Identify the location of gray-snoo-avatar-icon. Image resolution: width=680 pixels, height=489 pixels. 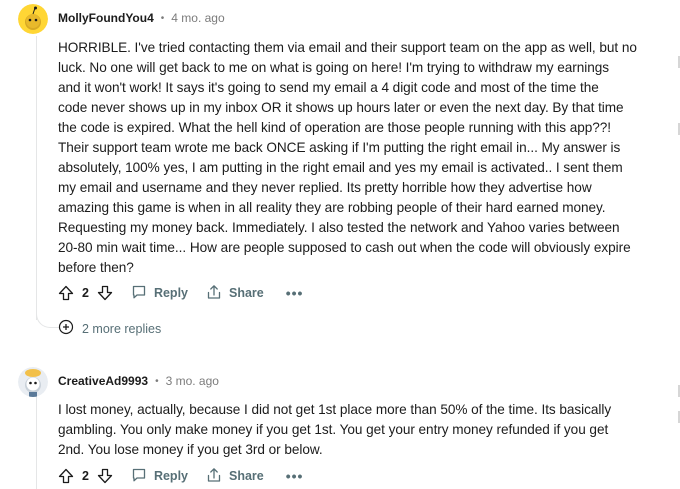
(33, 382).